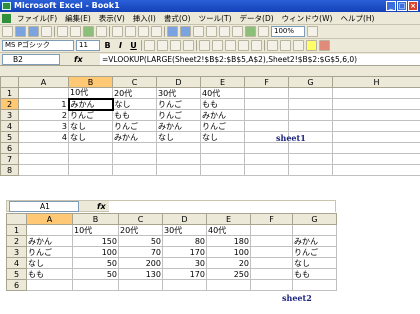 The height and width of the screenshot is (314, 420). I want to click on sheet1-cell-h8, so click(376, 170).